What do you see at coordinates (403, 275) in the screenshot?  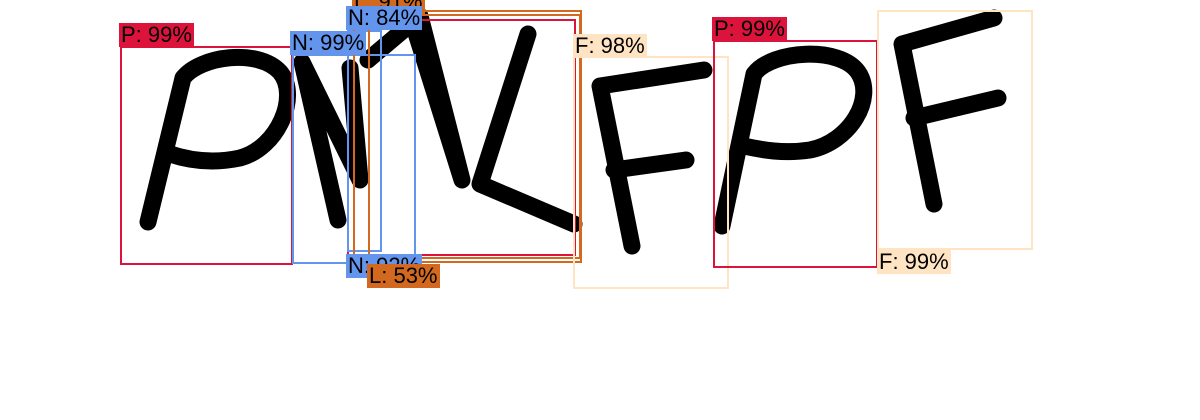 I see `detection-label: L: 53%` at bounding box center [403, 275].